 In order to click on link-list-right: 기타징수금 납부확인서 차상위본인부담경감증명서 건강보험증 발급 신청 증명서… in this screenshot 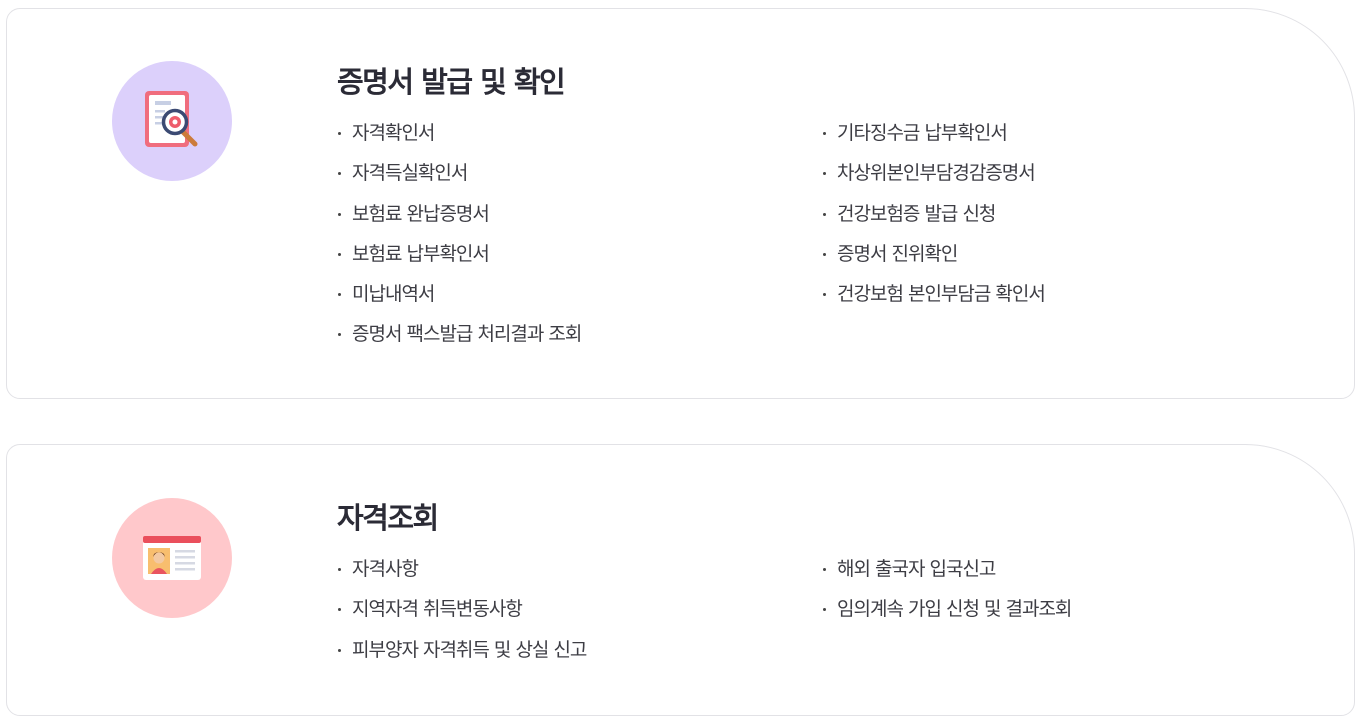, I will do `click(934, 219)`.